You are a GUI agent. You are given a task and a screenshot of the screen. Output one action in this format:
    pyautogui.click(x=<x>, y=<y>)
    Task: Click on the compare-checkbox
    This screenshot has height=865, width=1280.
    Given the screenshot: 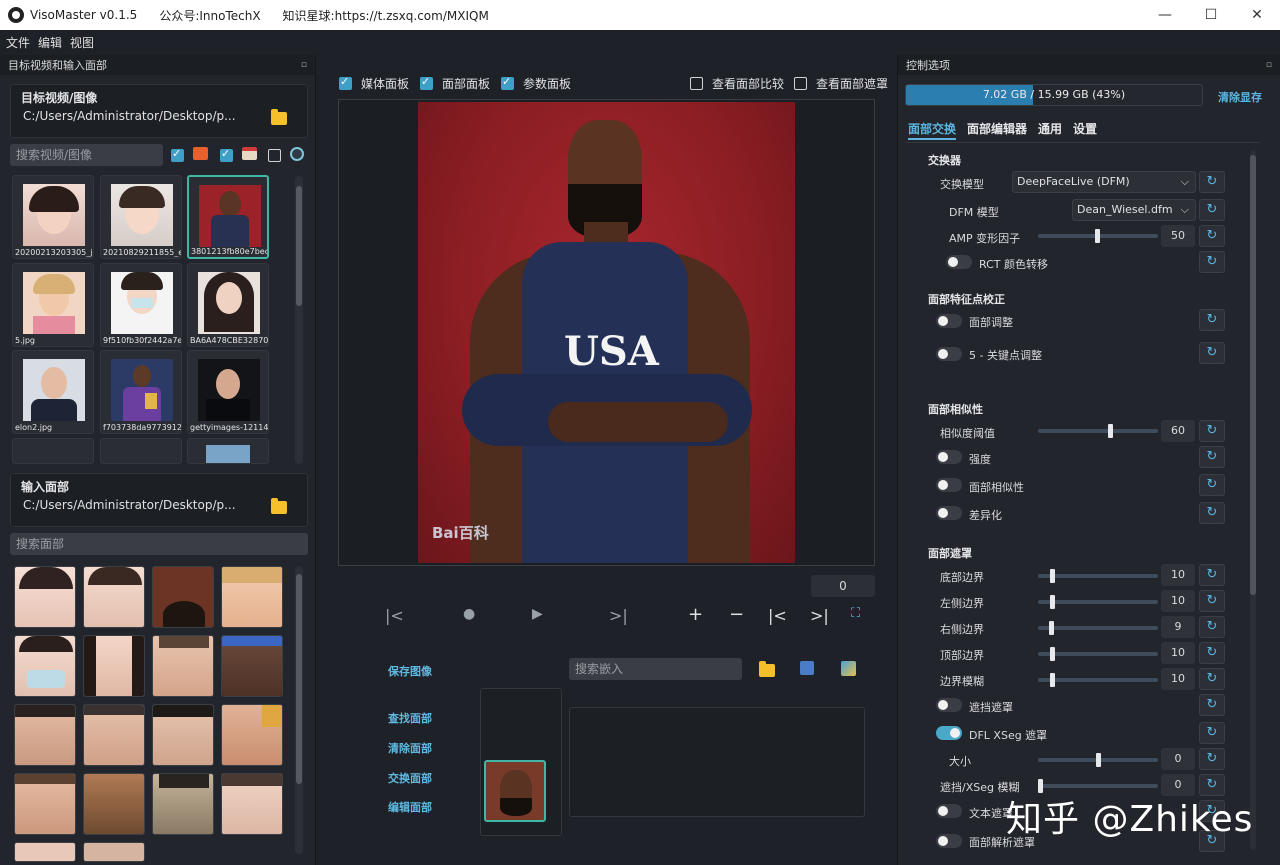 What is the action you would take?
    pyautogui.click(x=696, y=83)
    